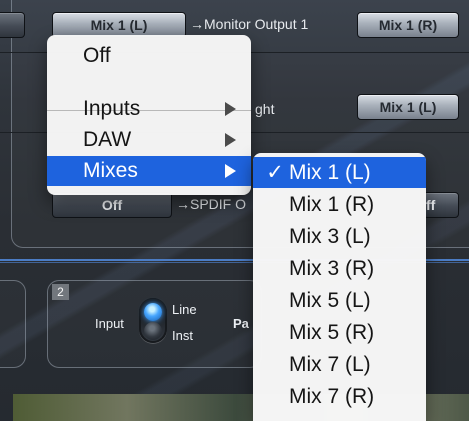 The height and width of the screenshot is (421, 469). Describe the element at coordinates (110, 170) in the screenshot. I see `menu-item-label: Mixes` at that location.